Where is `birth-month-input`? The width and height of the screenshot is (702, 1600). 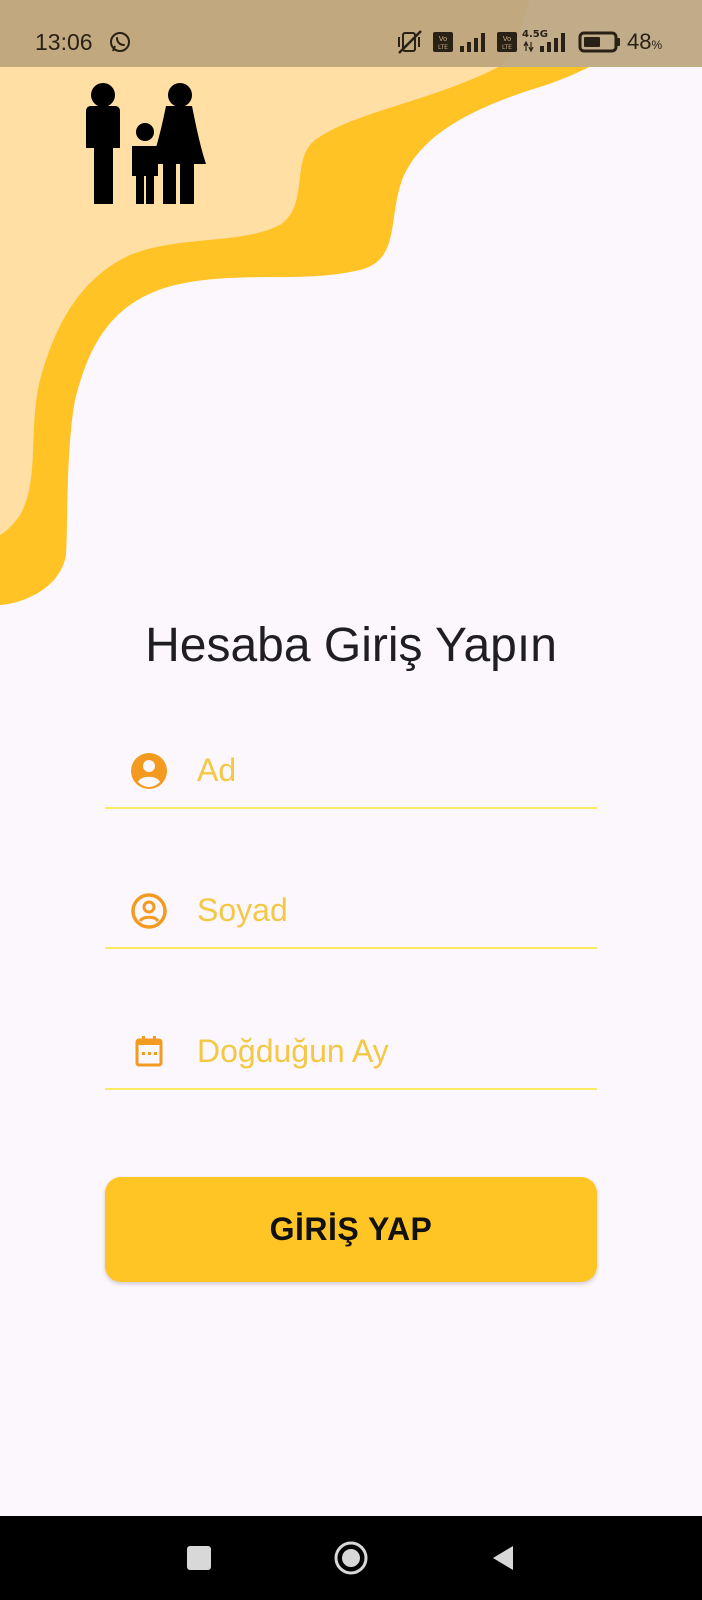 birth-month-input is located at coordinates (392, 1051).